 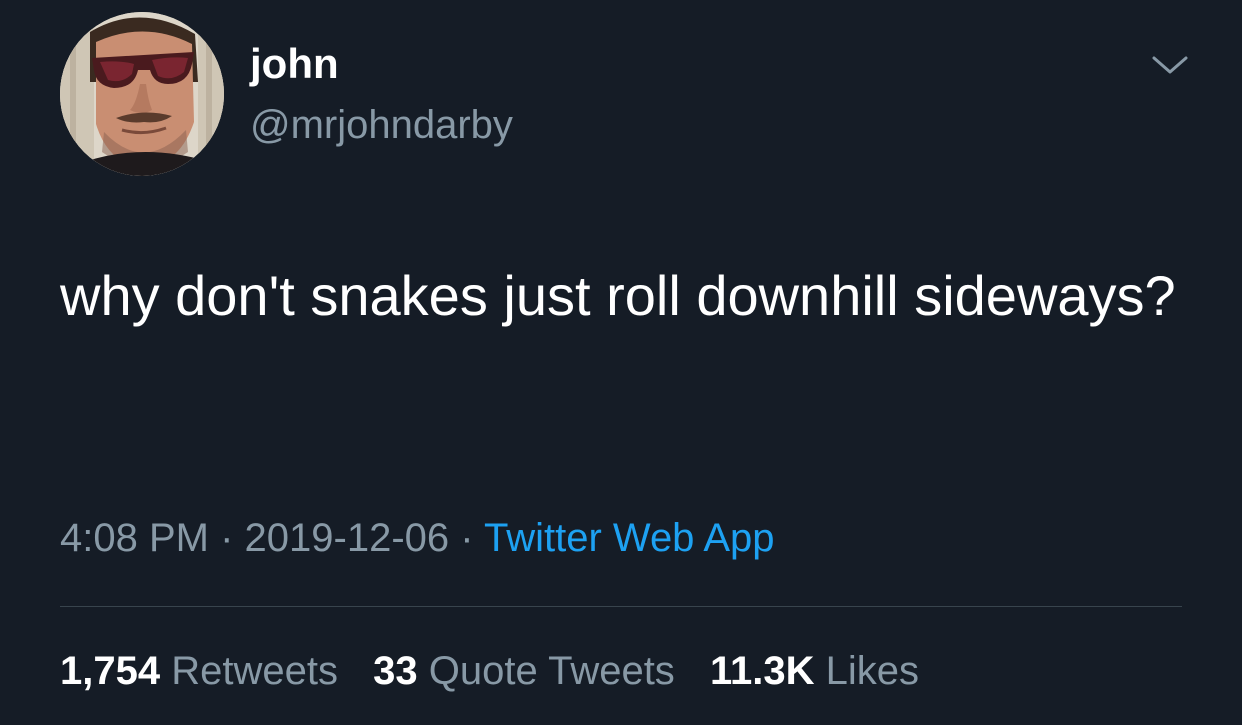 What do you see at coordinates (110, 671) in the screenshot?
I see `retweets-count: 1,754` at bounding box center [110, 671].